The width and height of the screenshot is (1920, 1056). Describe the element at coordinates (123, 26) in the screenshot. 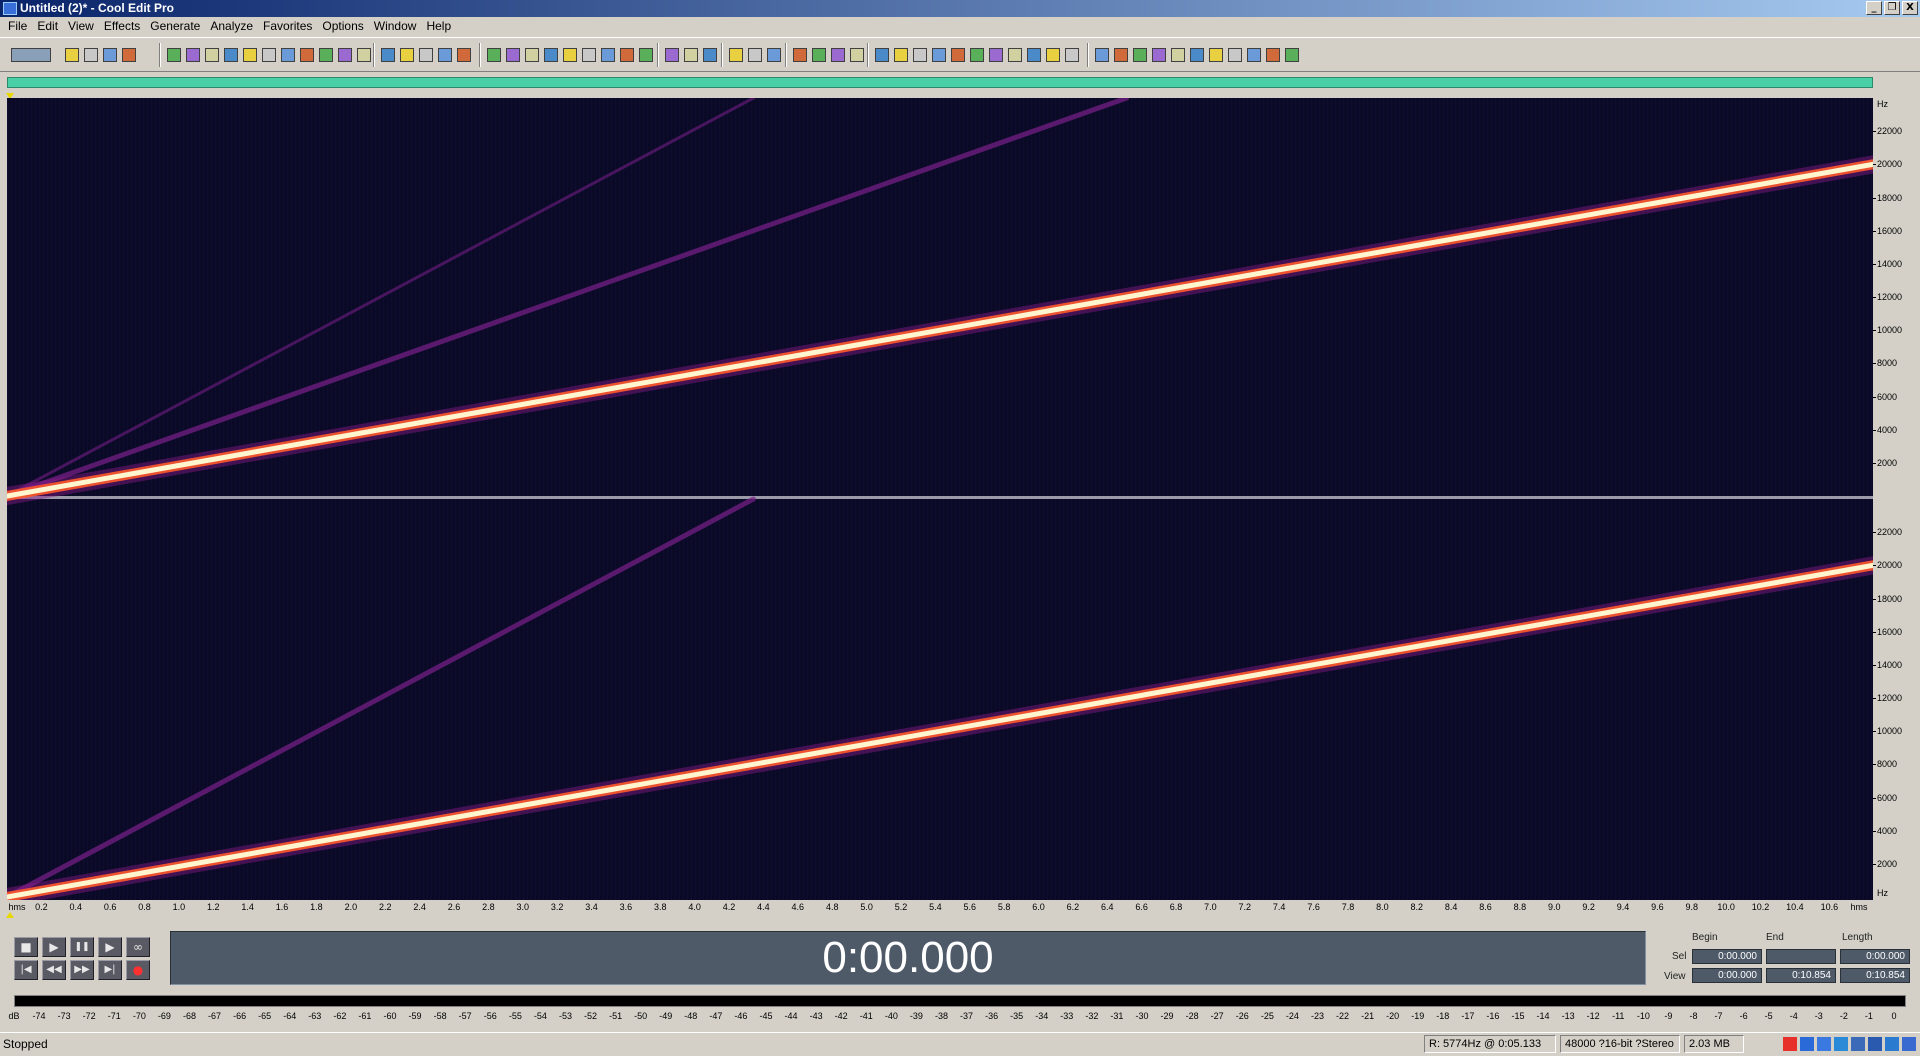

I see `menu-effects: Effects` at that location.